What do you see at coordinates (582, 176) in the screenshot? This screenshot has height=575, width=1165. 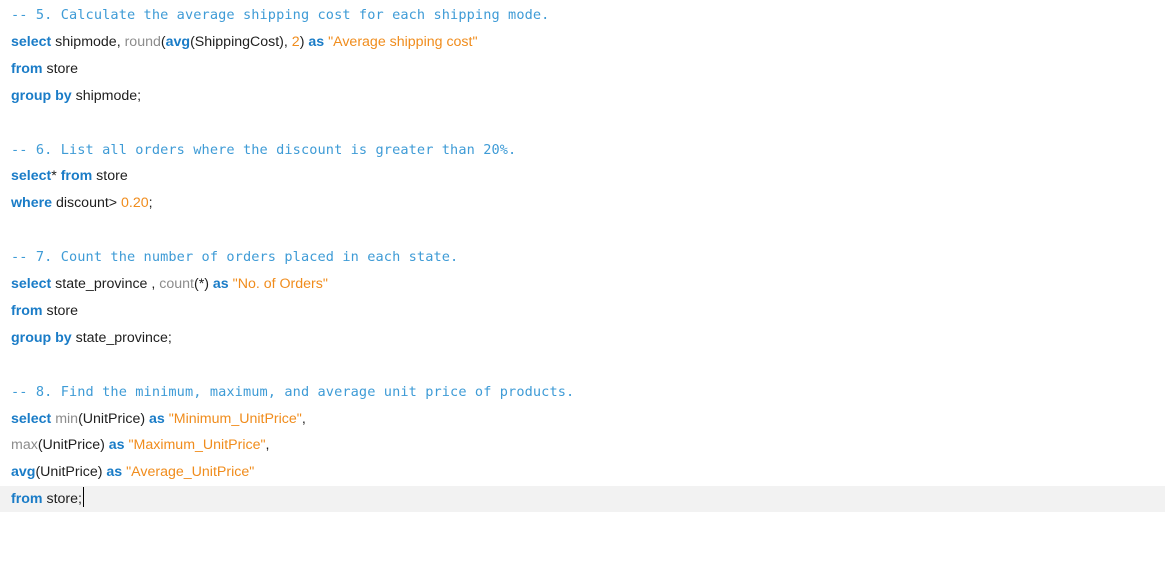 I see `code-line: select* from store` at bounding box center [582, 176].